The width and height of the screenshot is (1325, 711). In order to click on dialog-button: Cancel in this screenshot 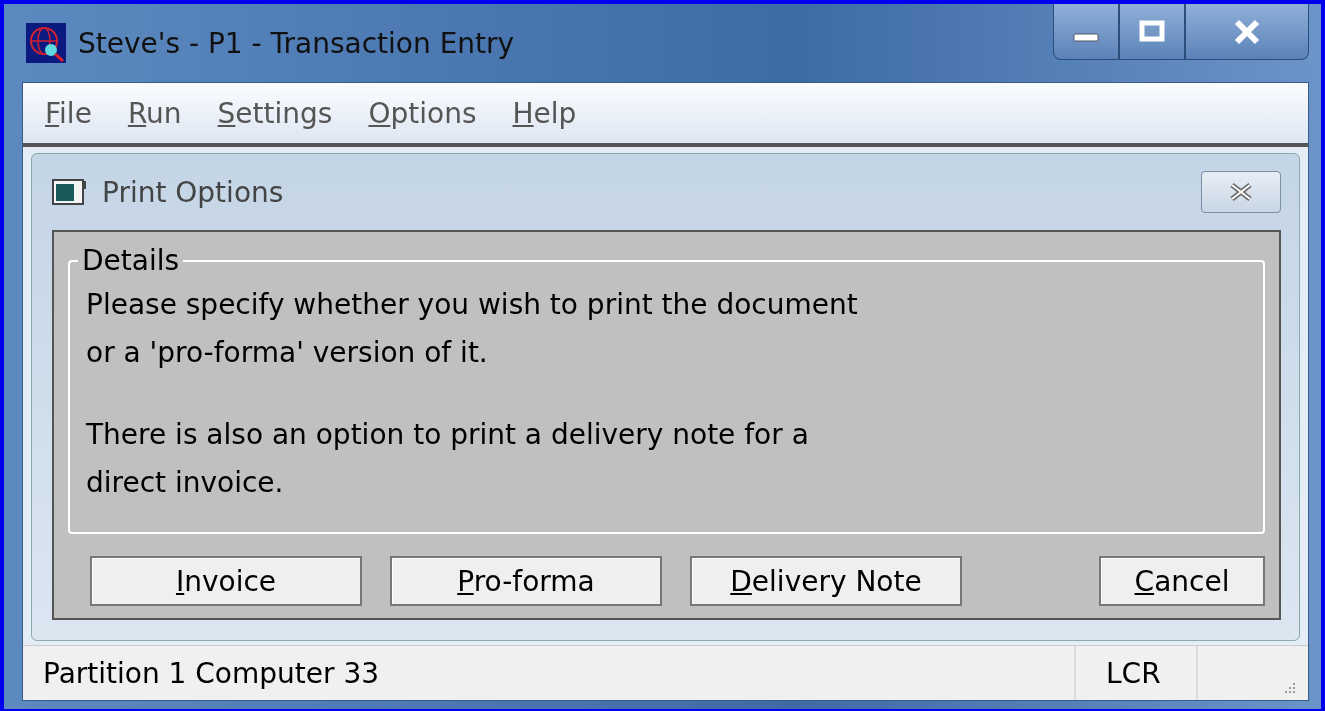, I will do `click(1182, 581)`.